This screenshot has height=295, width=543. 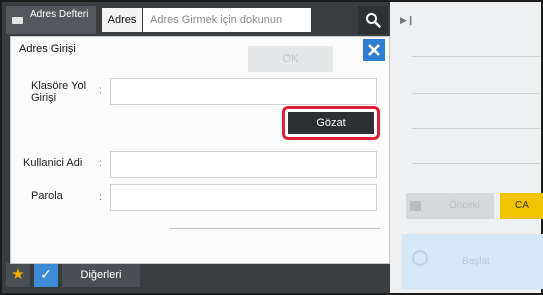 What do you see at coordinates (18, 275) in the screenshot?
I see `star-icon: ★` at bounding box center [18, 275].